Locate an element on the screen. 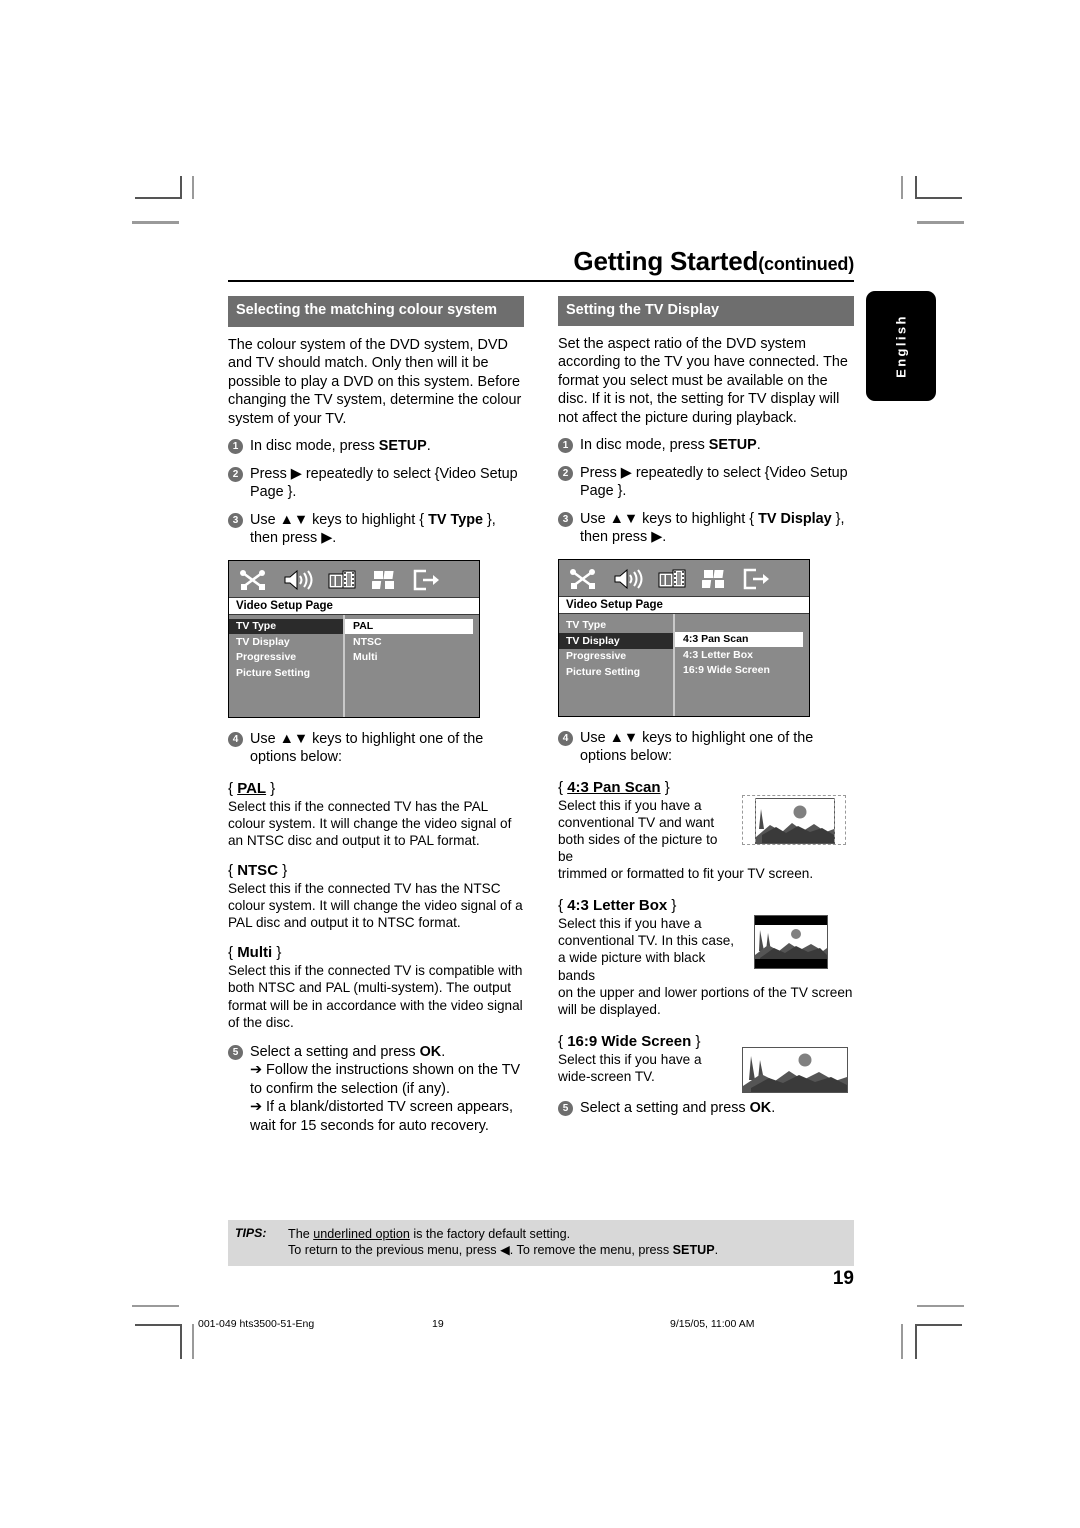  right-arrow-icon: ▶ is located at coordinates (296, 473).